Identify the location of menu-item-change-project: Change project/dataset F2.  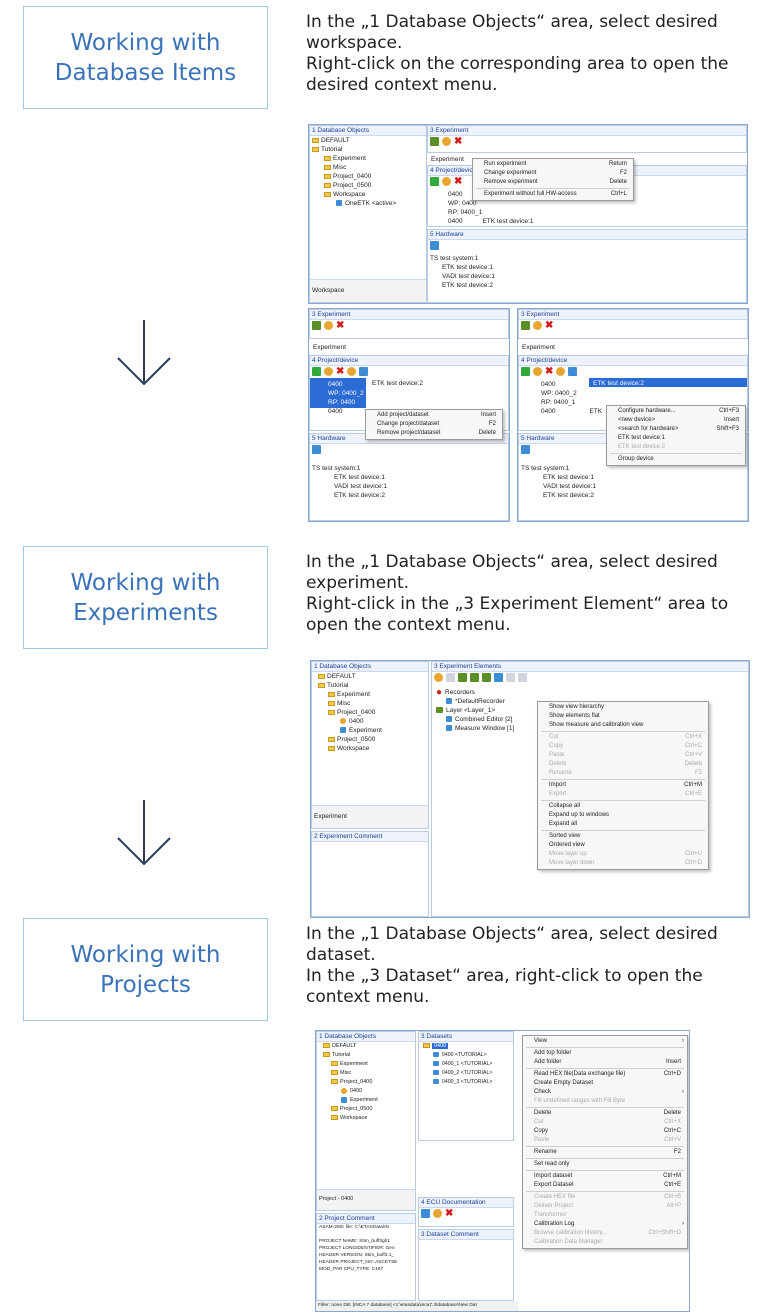
(434, 424).